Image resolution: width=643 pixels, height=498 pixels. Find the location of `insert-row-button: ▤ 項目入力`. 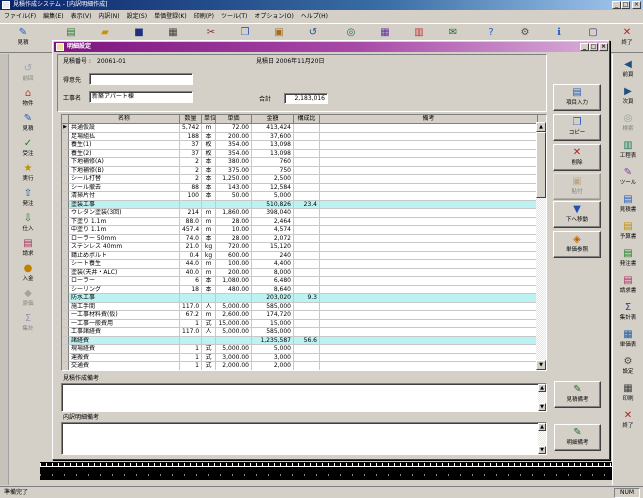

insert-row-button: ▤ 項目入力 is located at coordinates (577, 97).